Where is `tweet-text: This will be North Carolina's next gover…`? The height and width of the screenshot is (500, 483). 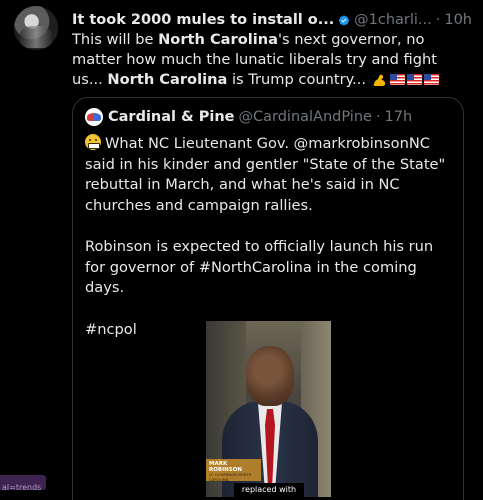 tweet-text: This will be North Carolina's next gover… is located at coordinates (269, 60).